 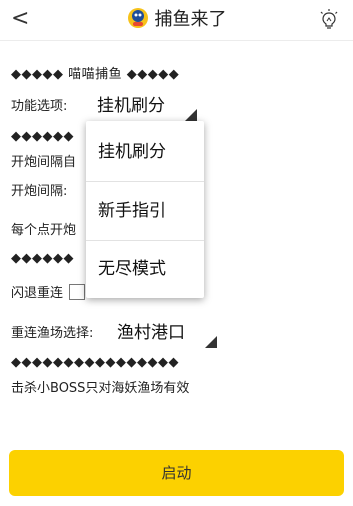 I want to click on function-option-select: 挂机刷分, so click(x=147, y=106).